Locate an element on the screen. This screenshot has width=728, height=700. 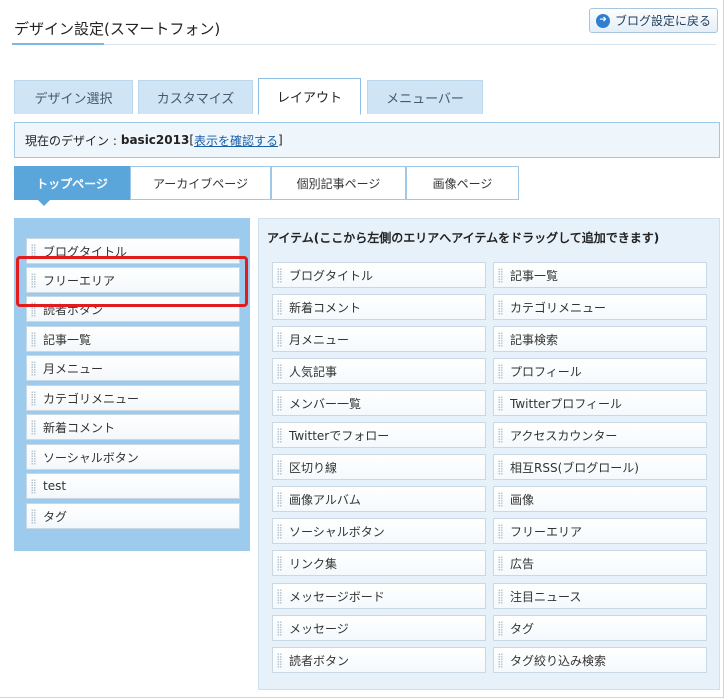
item-tile: タグ絞り込み検索 is located at coordinates (600, 660).